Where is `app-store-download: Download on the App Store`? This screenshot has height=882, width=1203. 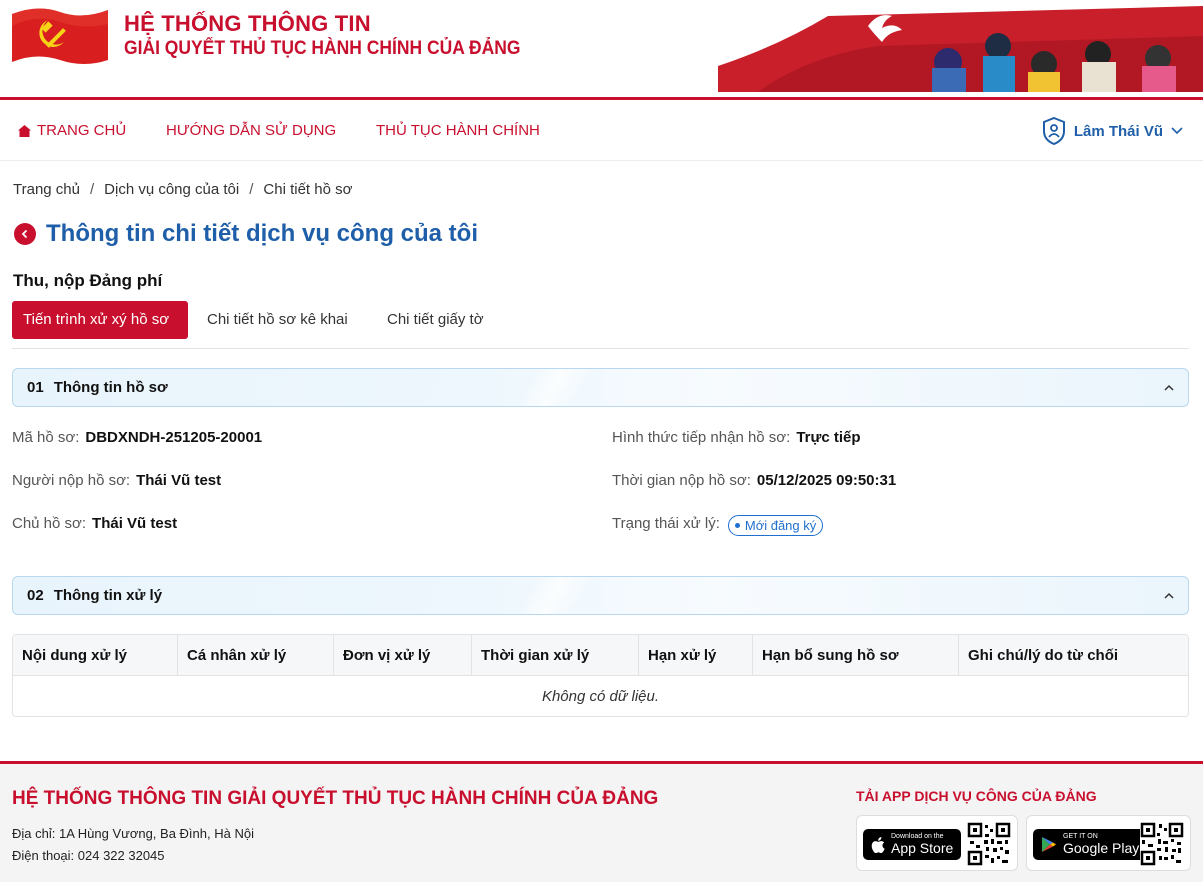 app-store-download: Download on the App Store is located at coordinates (937, 843).